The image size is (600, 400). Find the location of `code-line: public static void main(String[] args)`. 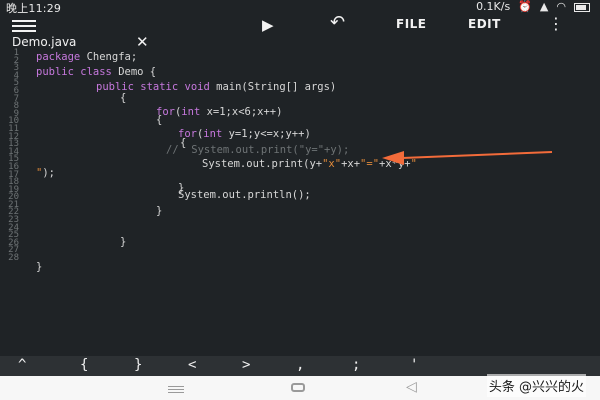

code-line: public static void main(String[] args) is located at coordinates (216, 87).